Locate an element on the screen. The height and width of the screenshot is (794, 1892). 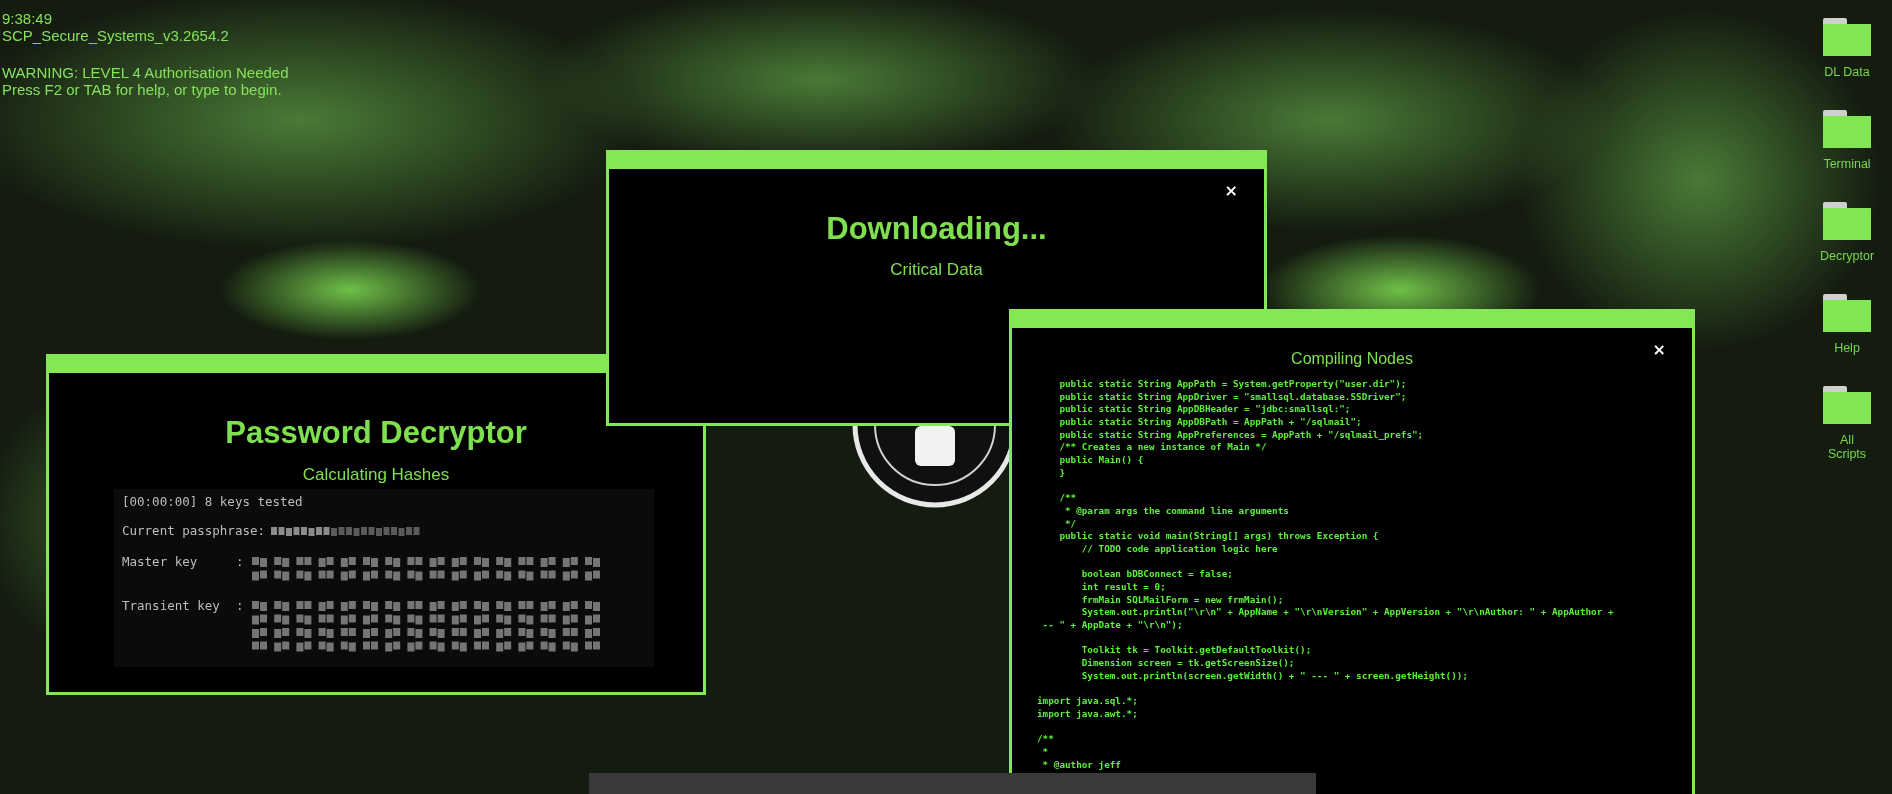
code-line: Toolkit tk = Toolkit.getDefaultToolkit(); is located at coordinates (1196, 651).